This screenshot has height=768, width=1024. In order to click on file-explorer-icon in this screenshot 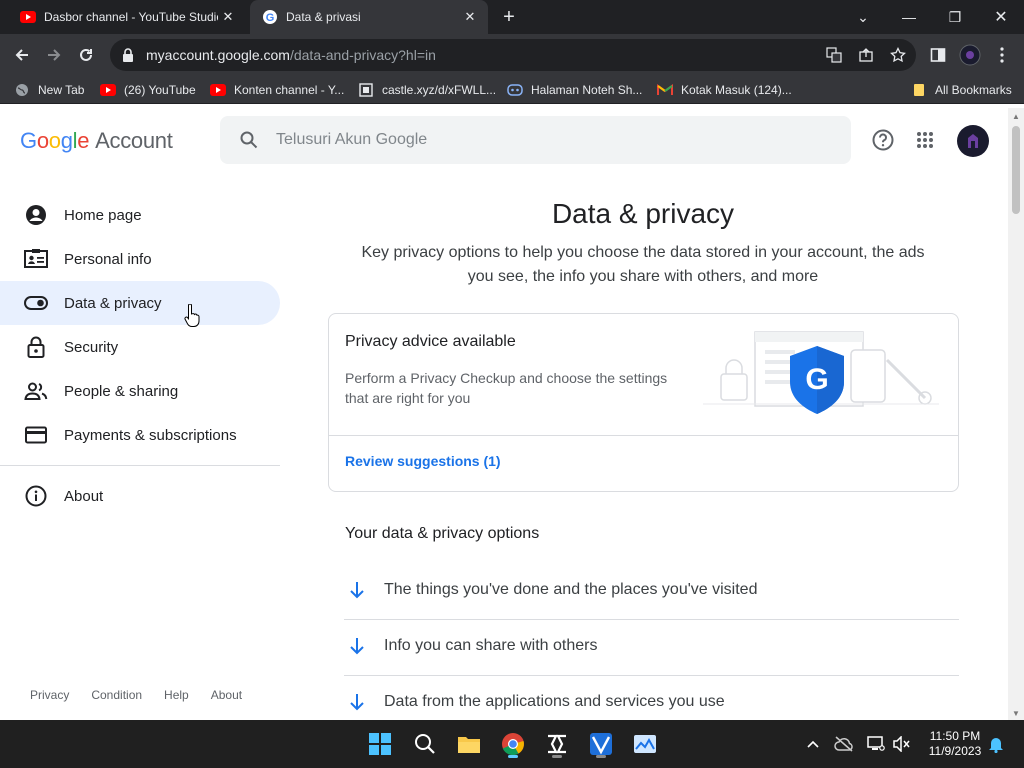, I will do `click(469, 744)`.